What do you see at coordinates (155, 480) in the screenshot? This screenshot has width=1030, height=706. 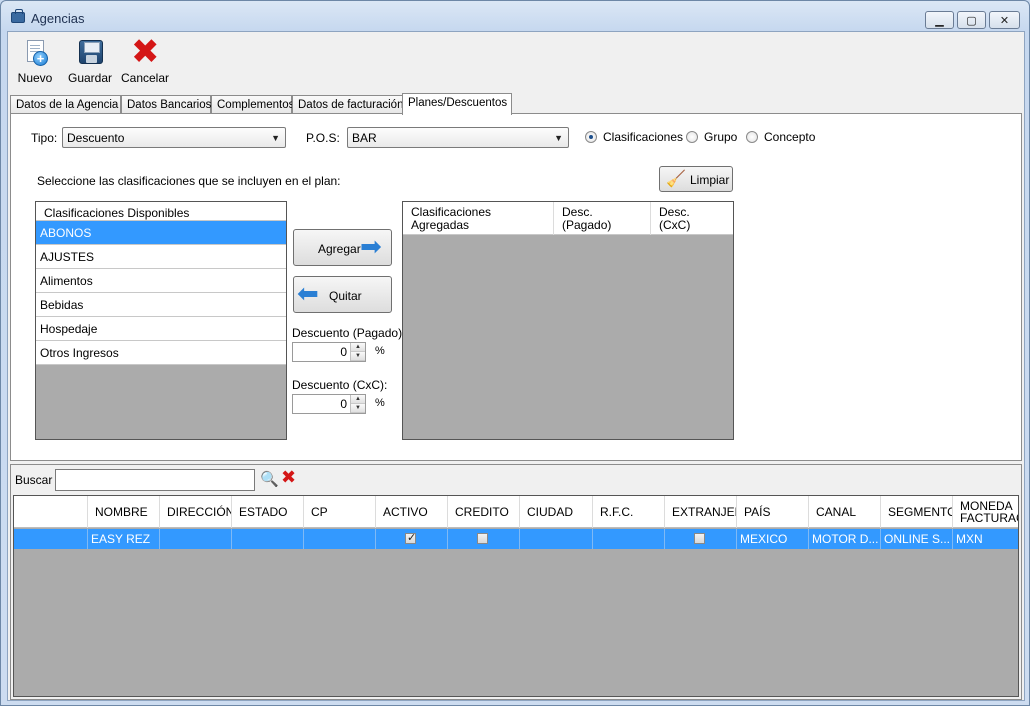 I see `search-input` at bounding box center [155, 480].